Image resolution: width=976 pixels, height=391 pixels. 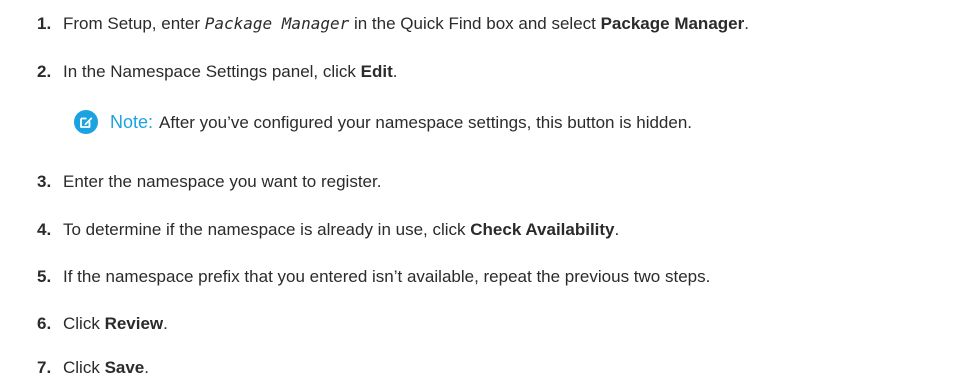 I want to click on code-text: Package Manager, so click(x=277, y=23).